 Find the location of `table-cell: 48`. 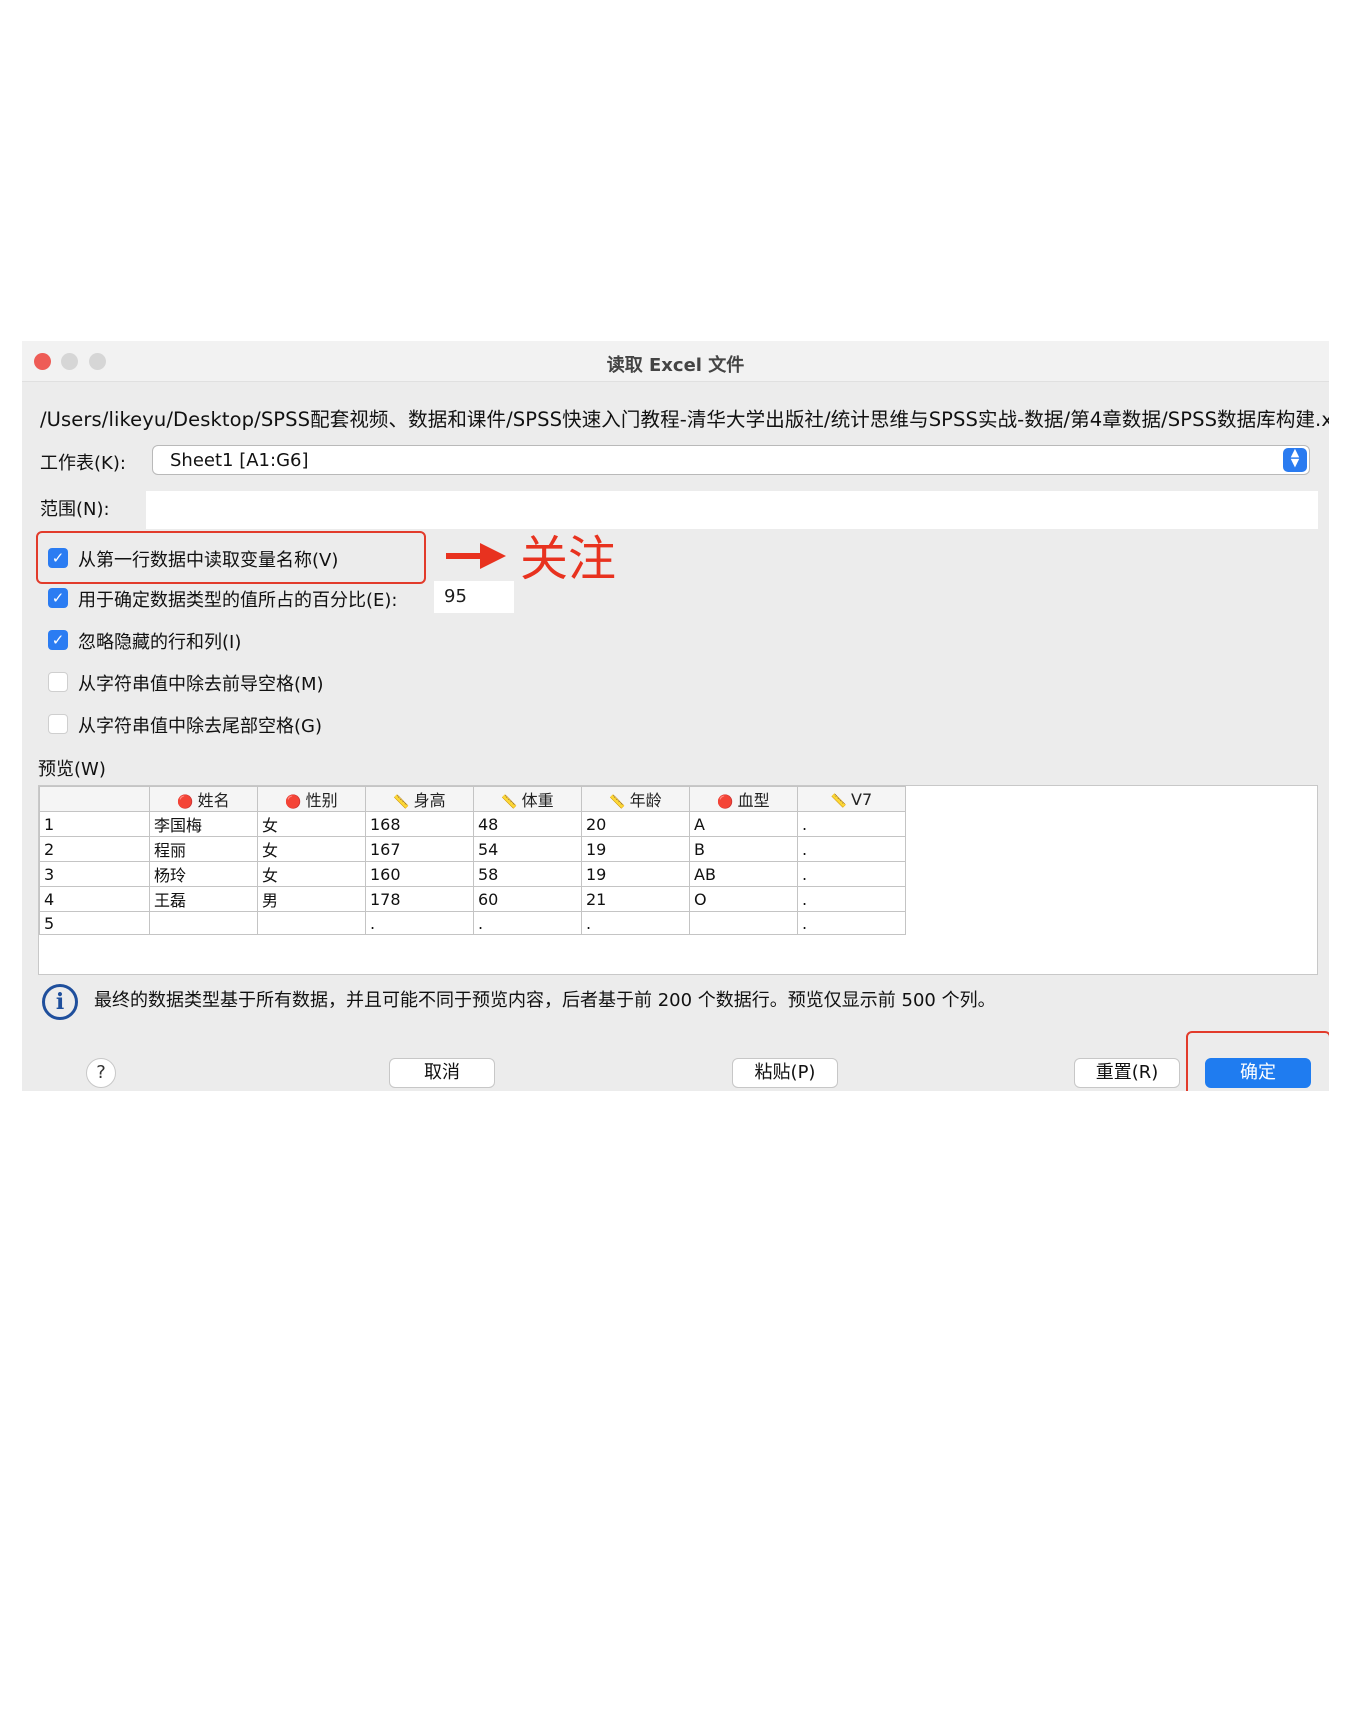

table-cell: 48 is located at coordinates (527, 824).